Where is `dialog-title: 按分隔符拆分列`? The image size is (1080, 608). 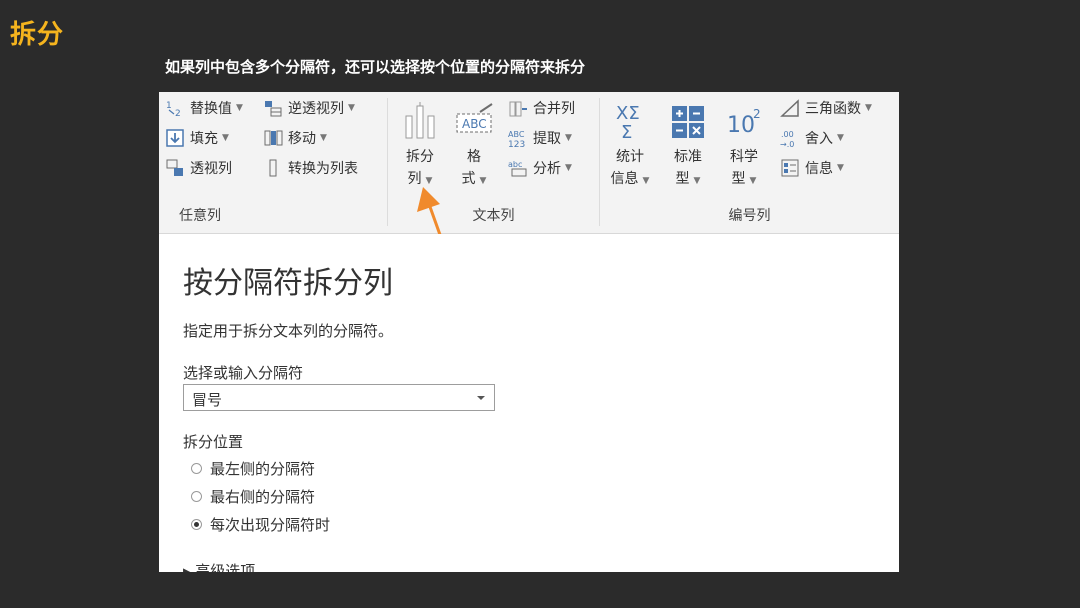
dialog-title: 按分隔符拆分列 is located at coordinates (288, 283).